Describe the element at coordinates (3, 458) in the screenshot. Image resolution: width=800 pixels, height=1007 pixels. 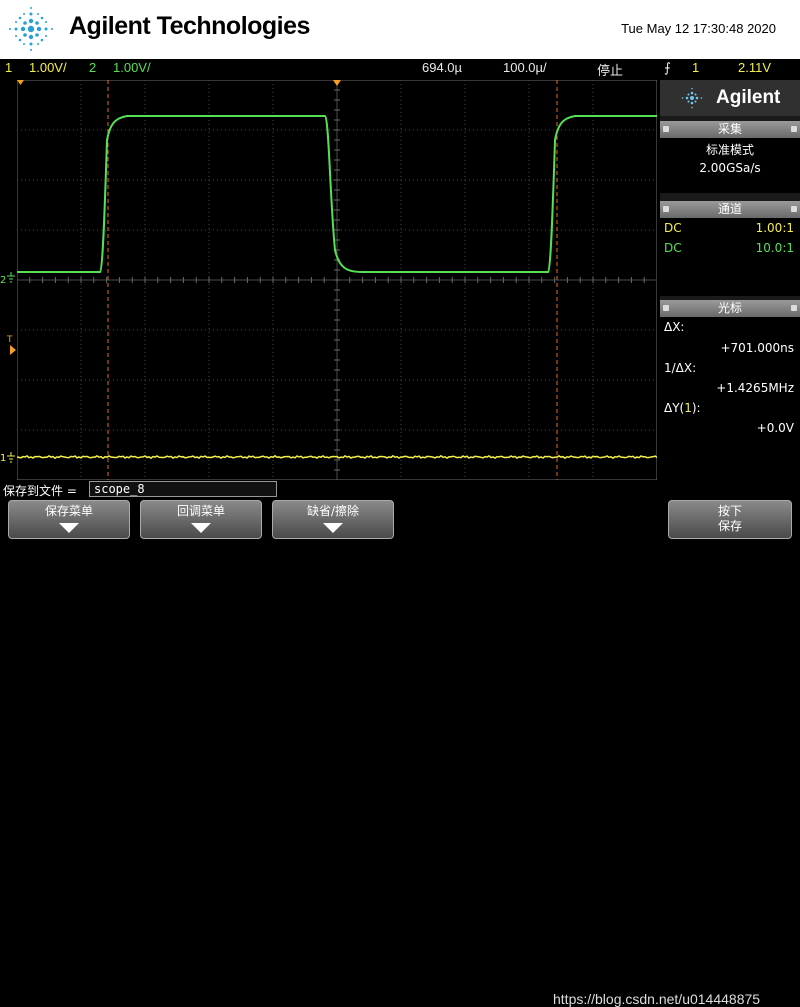
I see `ch1-ground-marker: 1` at that location.